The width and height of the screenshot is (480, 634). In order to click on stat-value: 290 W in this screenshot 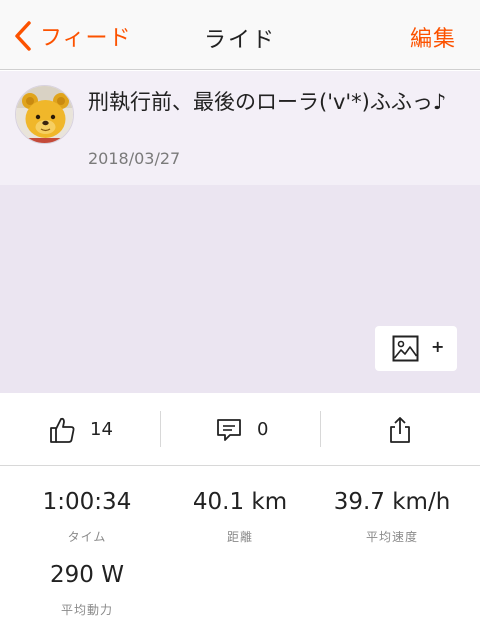, I will do `click(87, 575)`.